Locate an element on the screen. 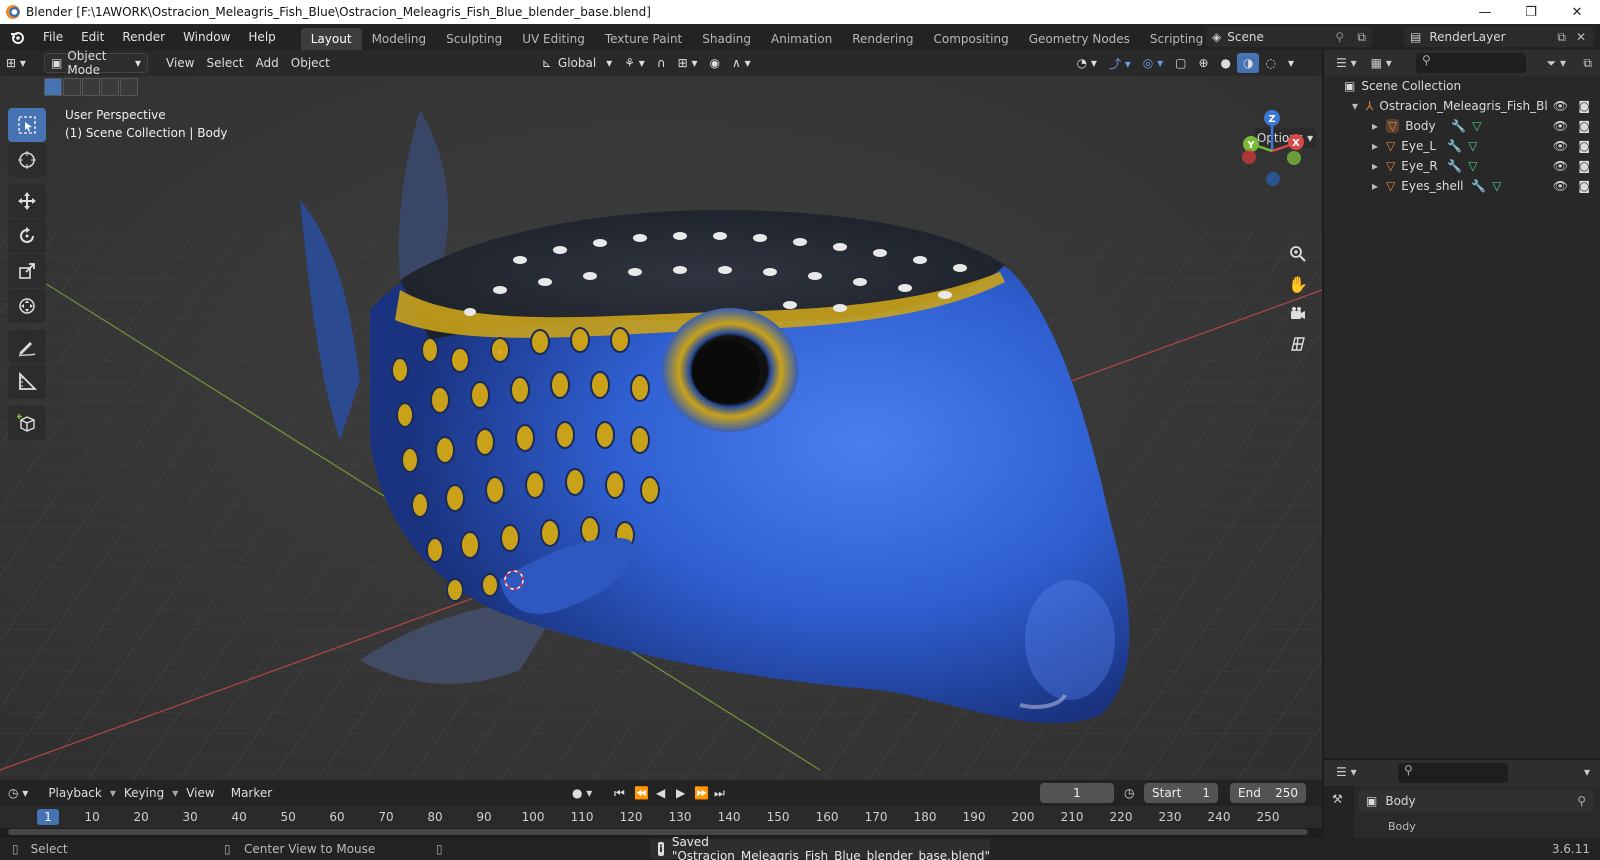  menu-window: Window is located at coordinates (206, 37).